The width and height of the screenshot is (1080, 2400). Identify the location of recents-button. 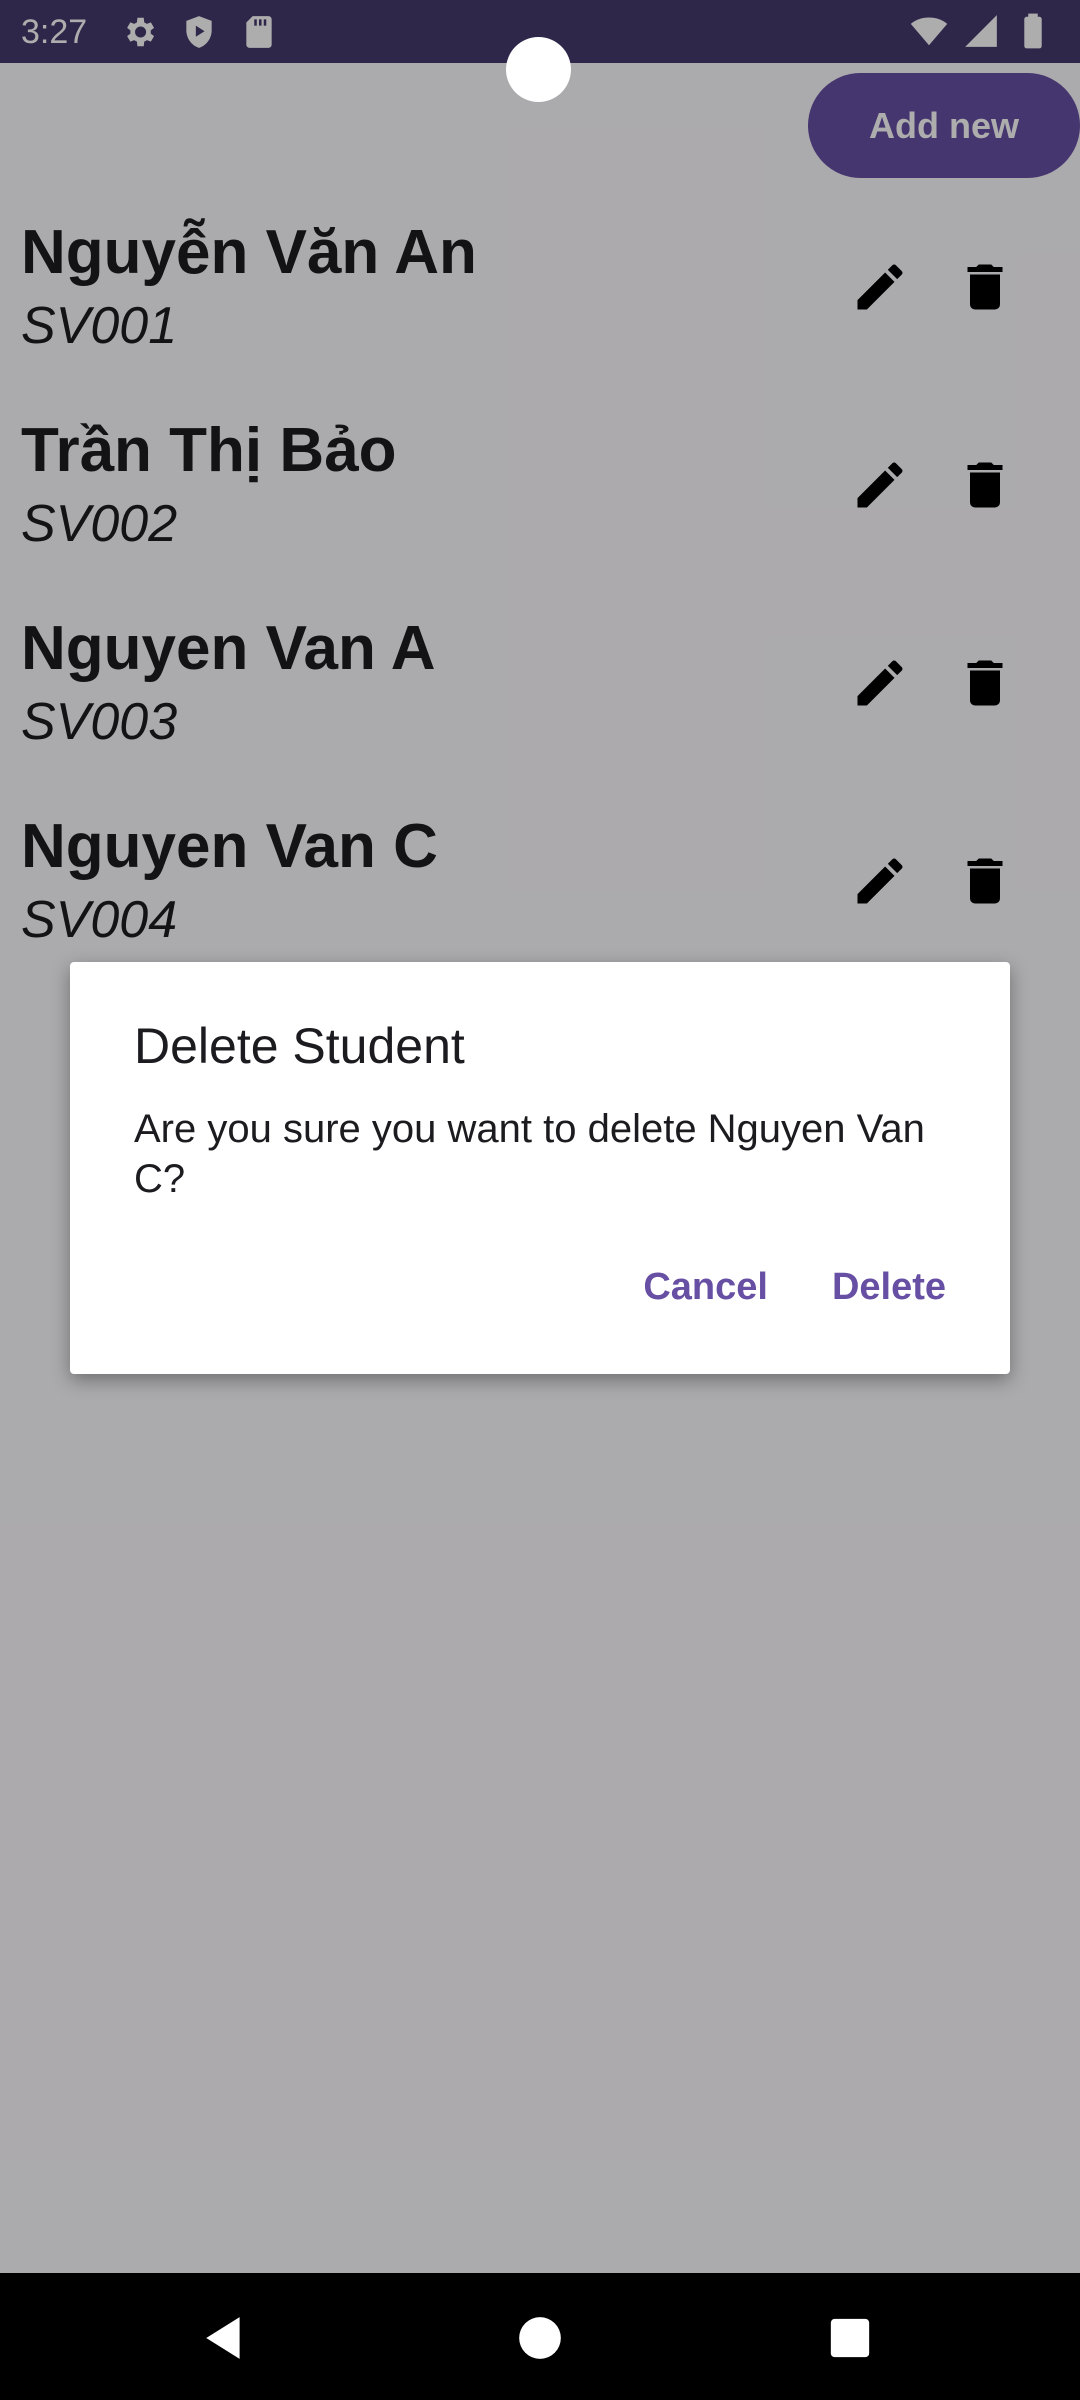
(850, 2338).